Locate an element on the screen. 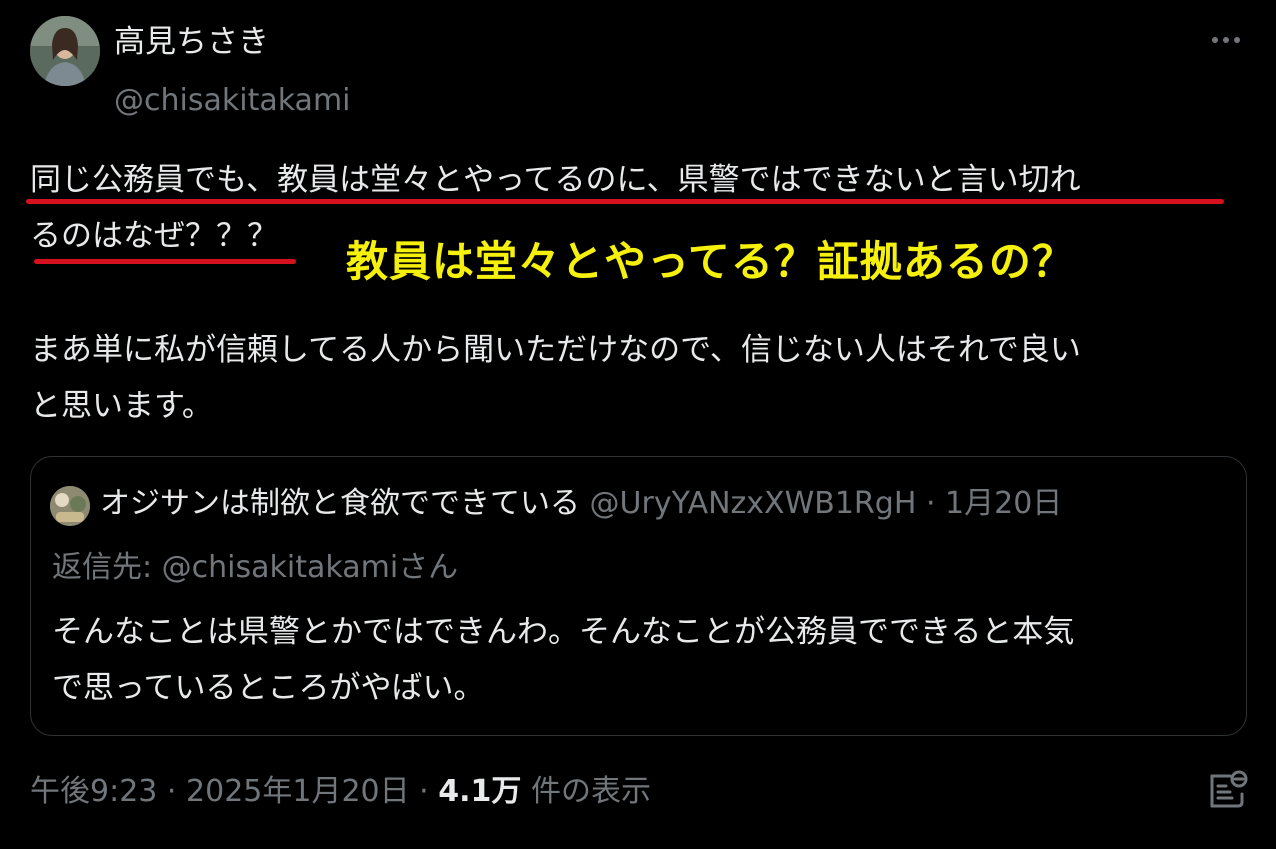 This screenshot has height=849, width=1276. analytics-icon is located at coordinates (1227, 791).